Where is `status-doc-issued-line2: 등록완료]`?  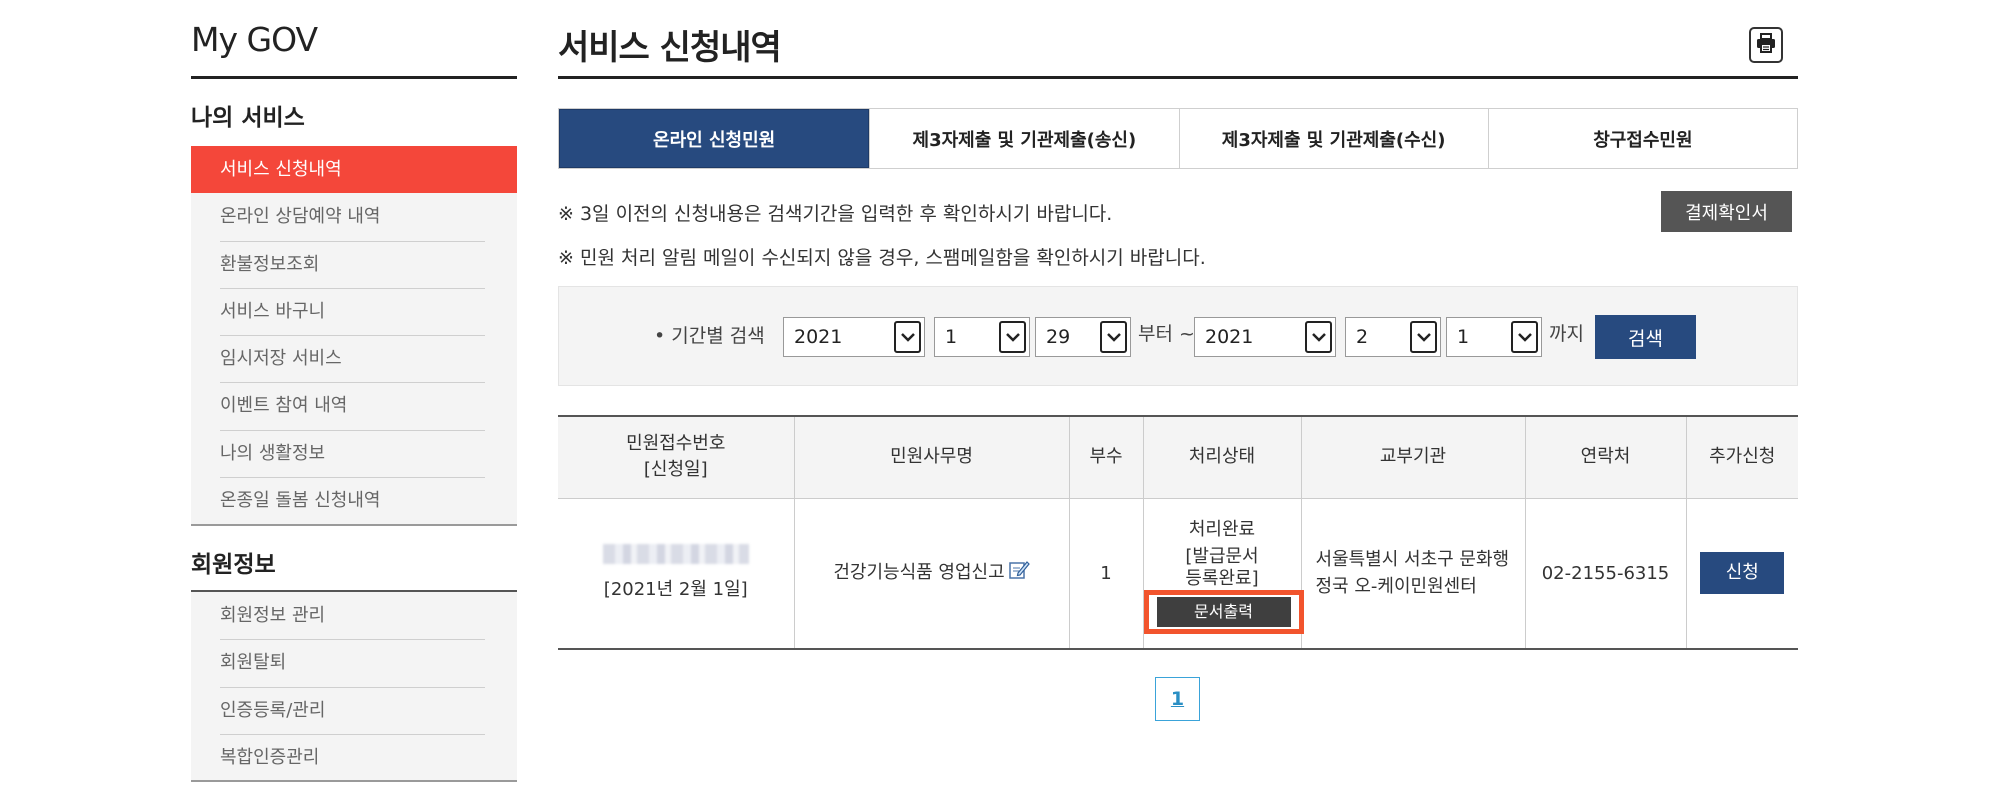 status-doc-issued-line2: 등록완료] is located at coordinates (1222, 579).